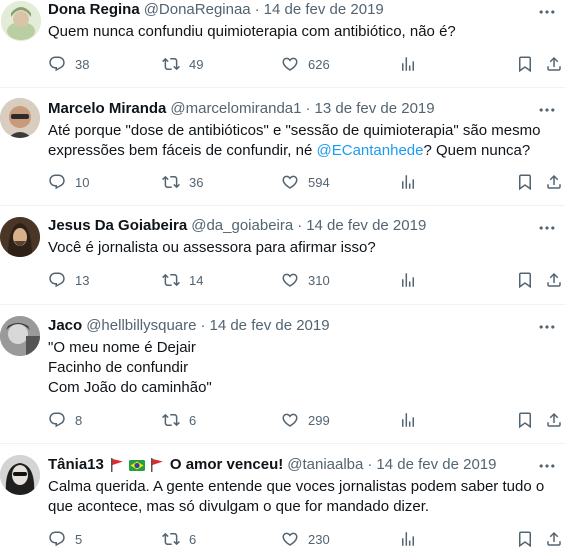 This screenshot has width=565, height=552. What do you see at coordinates (197, 10) in the screenshot?
I see `author-handle: @DonaReginaa` at bounding box center [197, 10].